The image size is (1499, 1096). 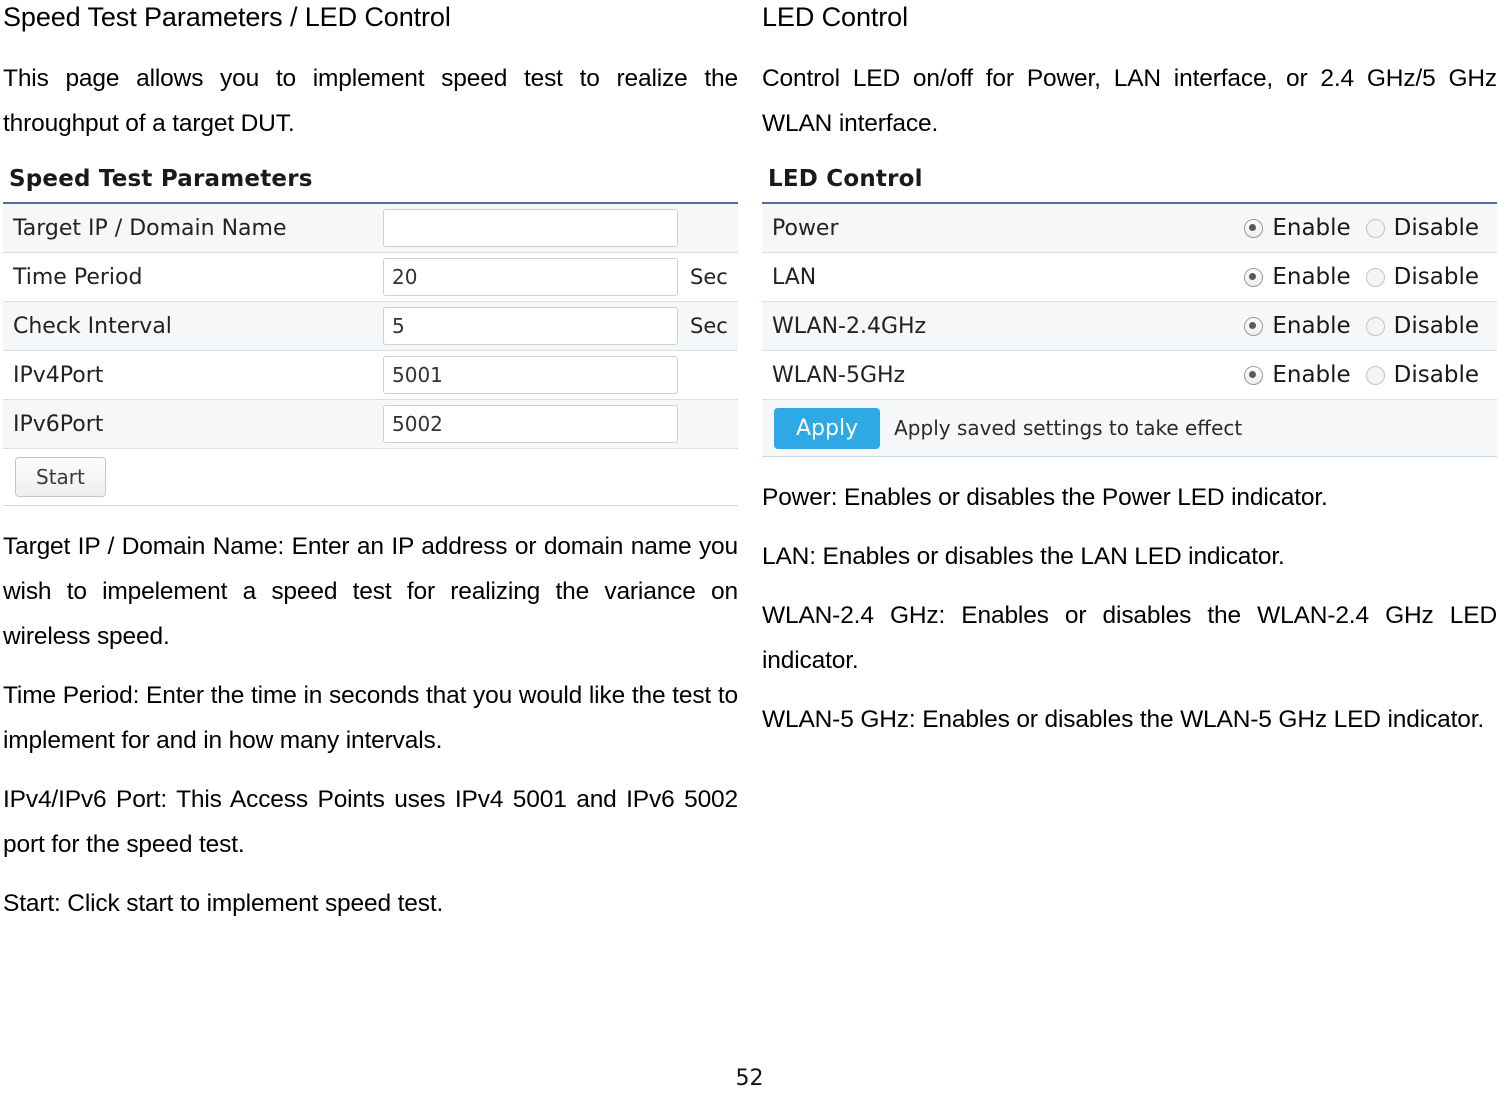 What do you see at coordinates (370, 477) in the screenshot?
I see `speed-test-action-row: Start` at bounding box center [370, 477].